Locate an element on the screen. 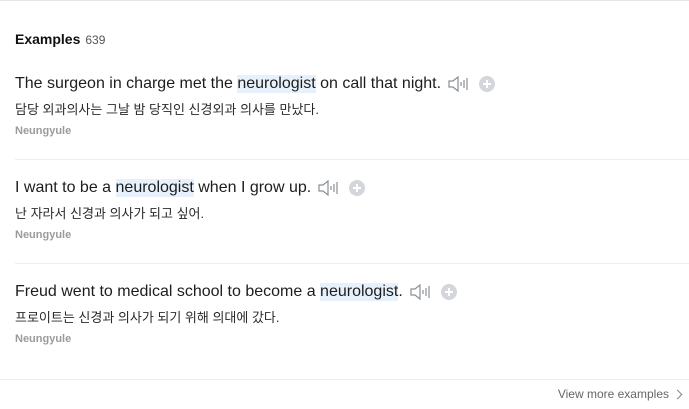  examples-header: Examples 639 is located at coordinates (60, 39).